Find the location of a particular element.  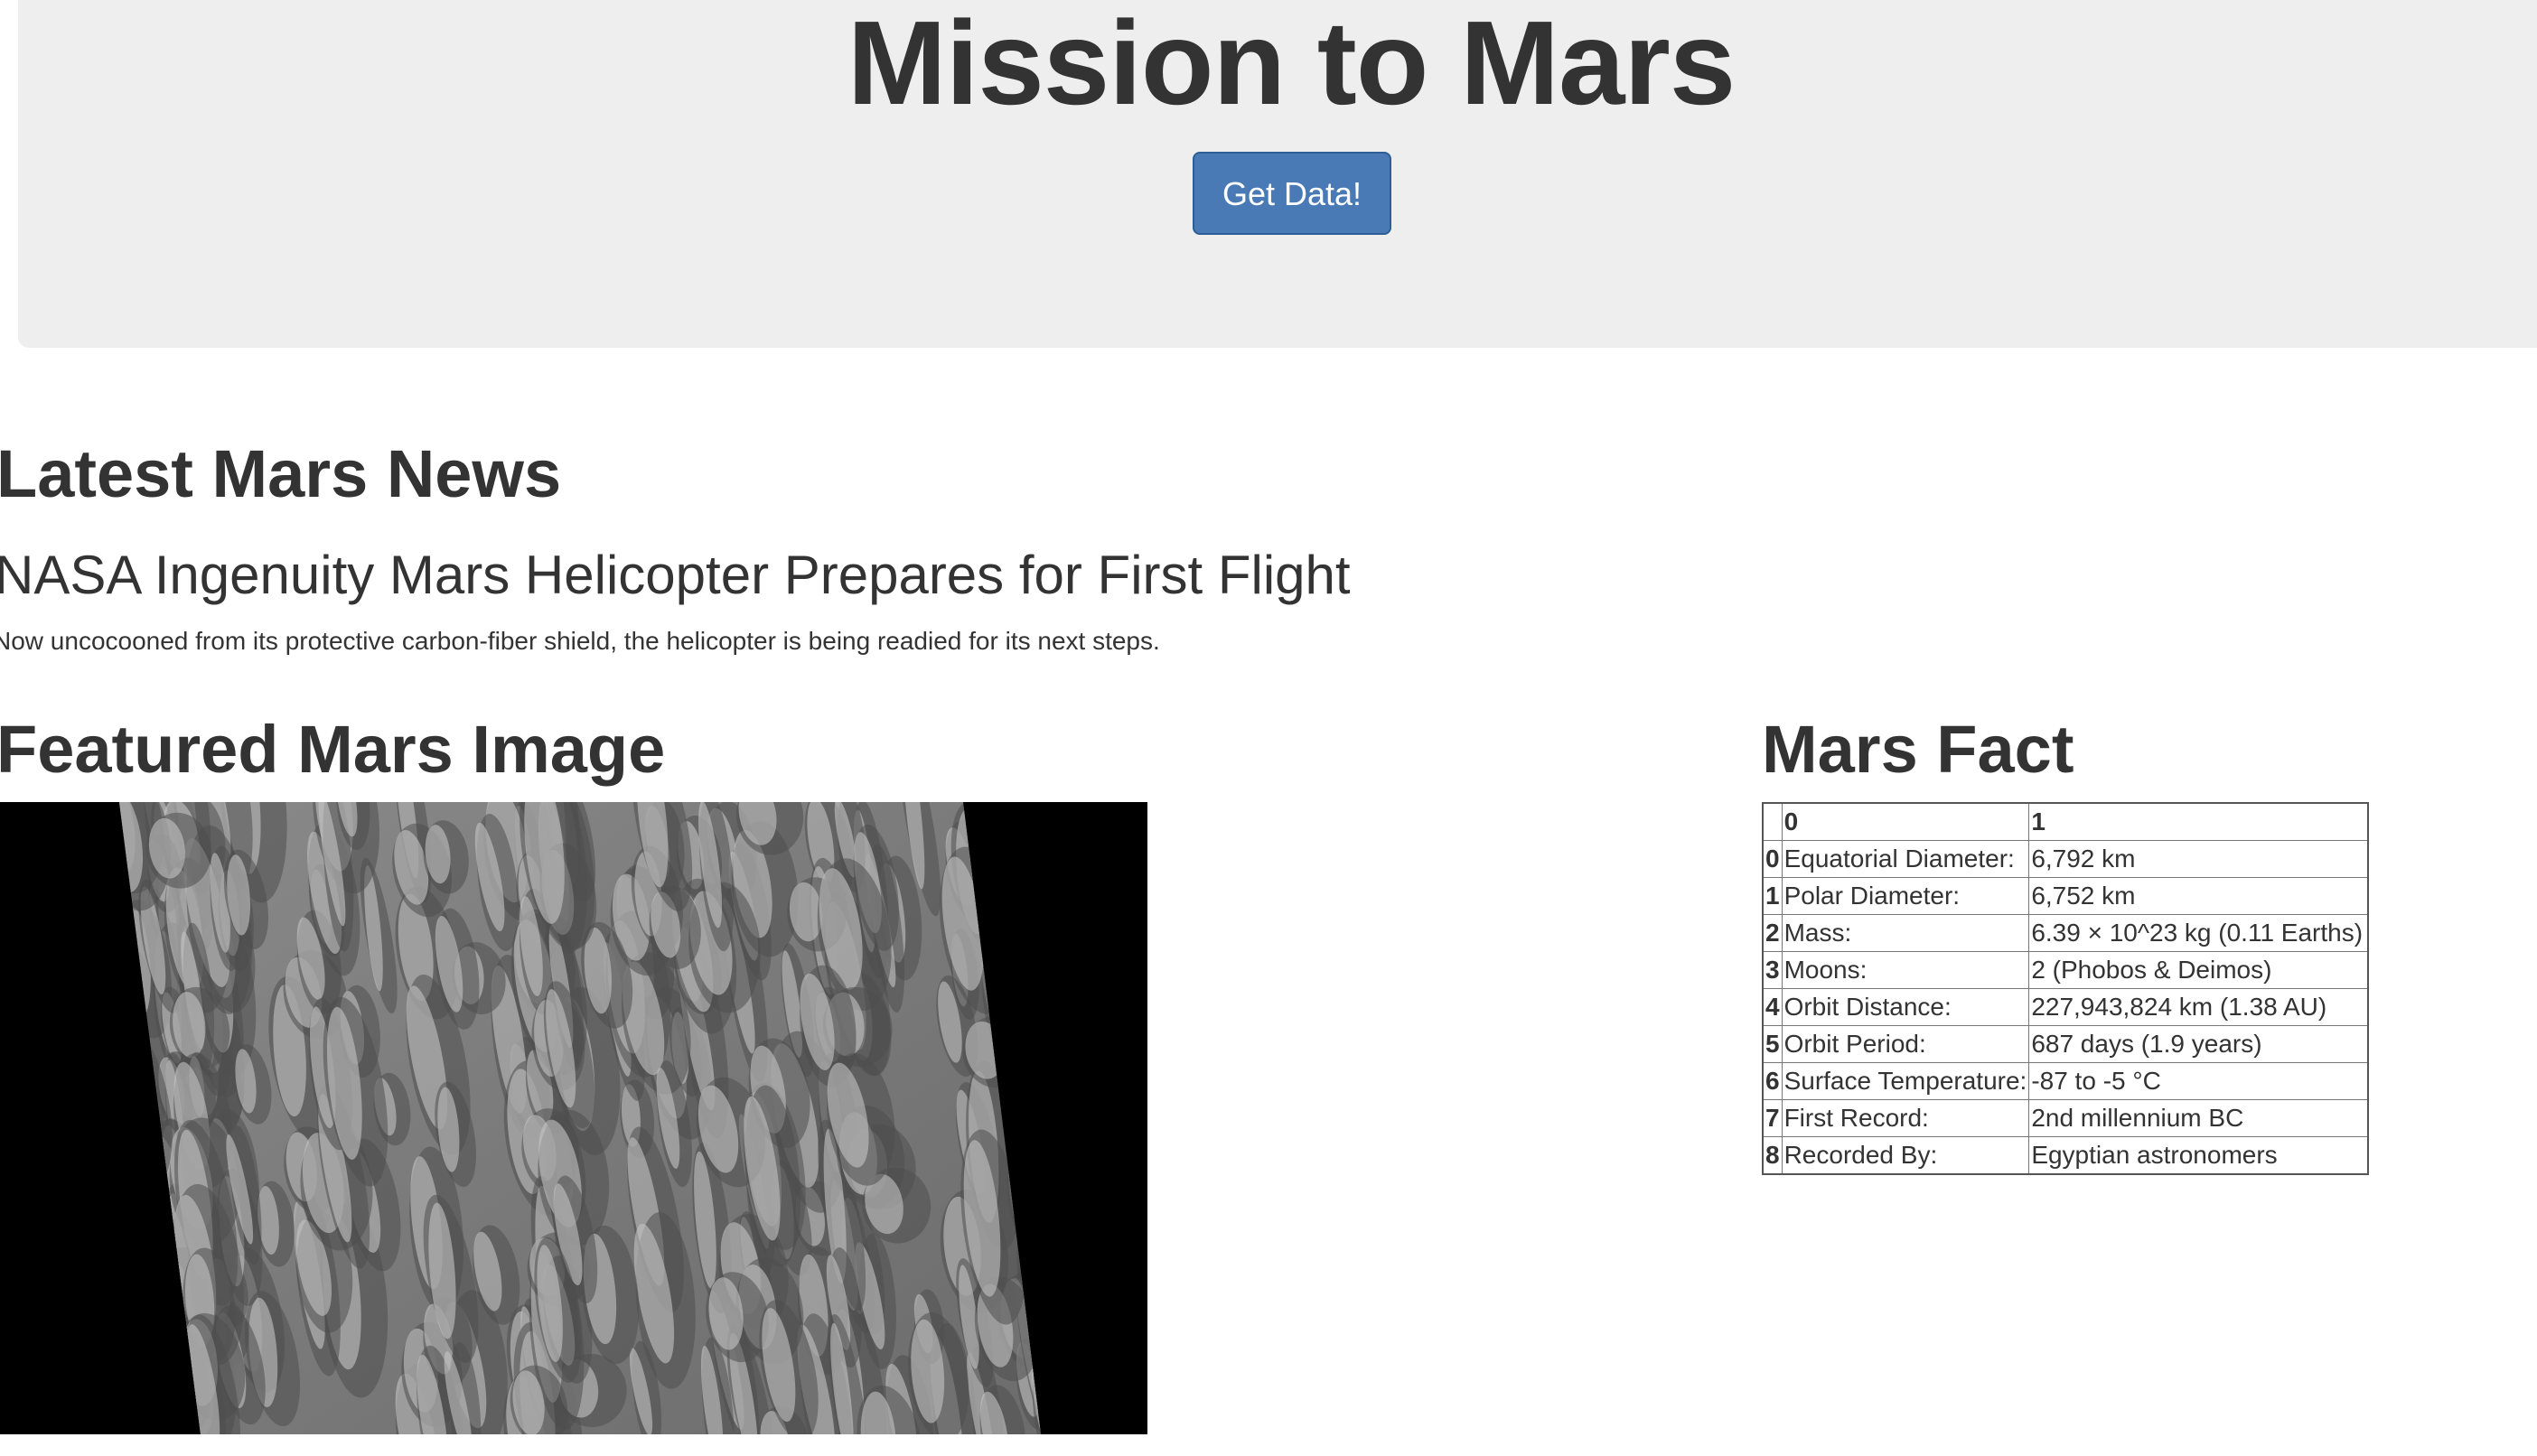

fact-label: Surface Temperature: is located at coordinates (1906, 1081).